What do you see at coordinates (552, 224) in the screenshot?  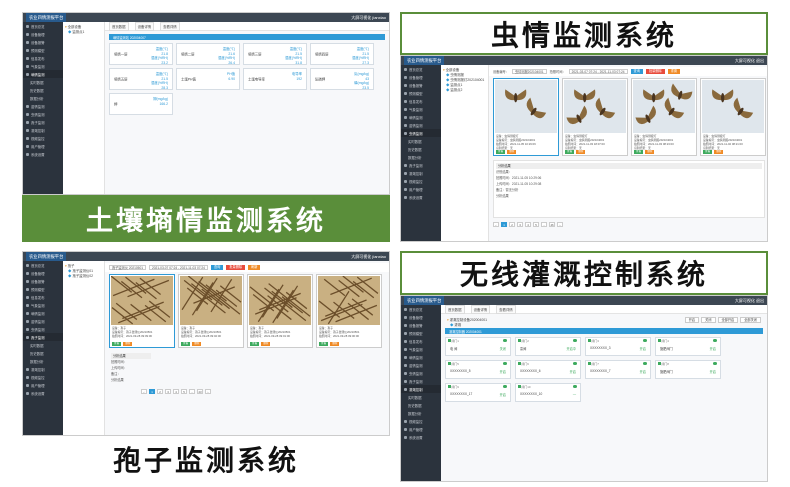 I see `page-button: 46` at bounding box center [552, 224].